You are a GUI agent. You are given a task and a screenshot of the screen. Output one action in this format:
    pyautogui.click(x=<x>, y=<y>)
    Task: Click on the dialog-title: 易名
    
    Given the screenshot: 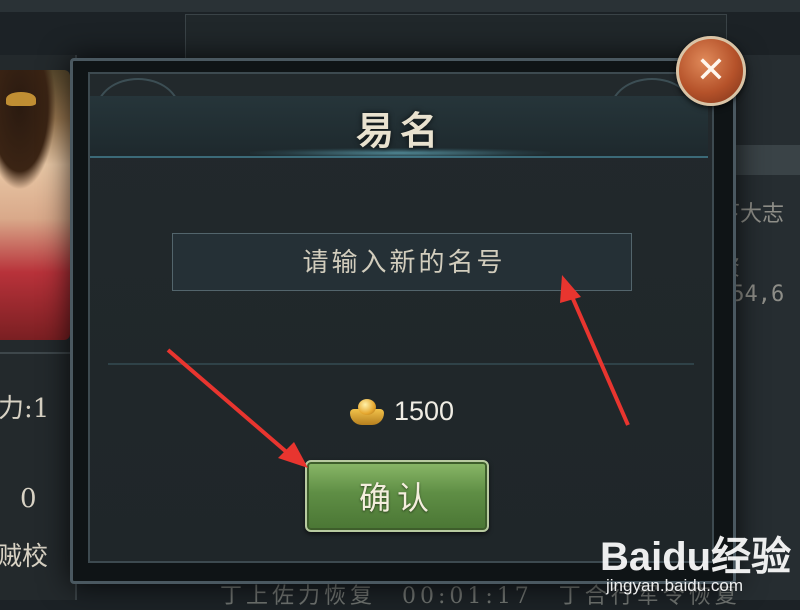 What is the action you would take?
    pyautogui.click(x=399, y=130)
    